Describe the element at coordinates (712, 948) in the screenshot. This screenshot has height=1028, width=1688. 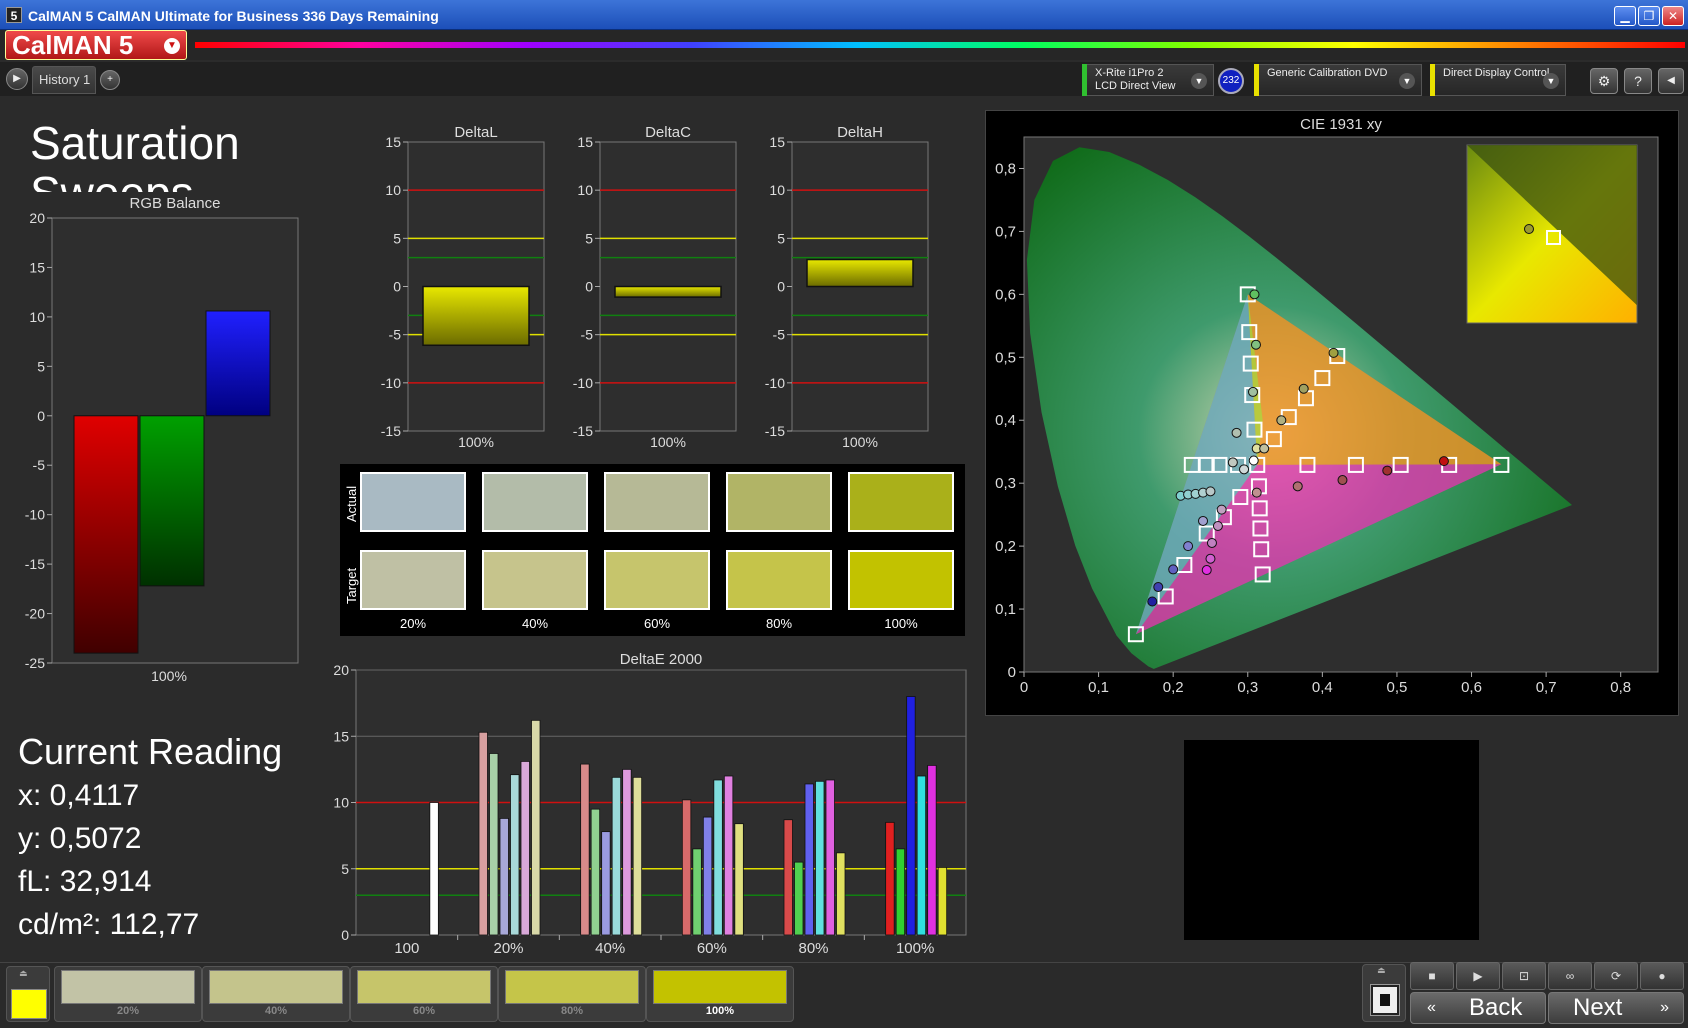
I see `x-tick-label: 60%` at that location.